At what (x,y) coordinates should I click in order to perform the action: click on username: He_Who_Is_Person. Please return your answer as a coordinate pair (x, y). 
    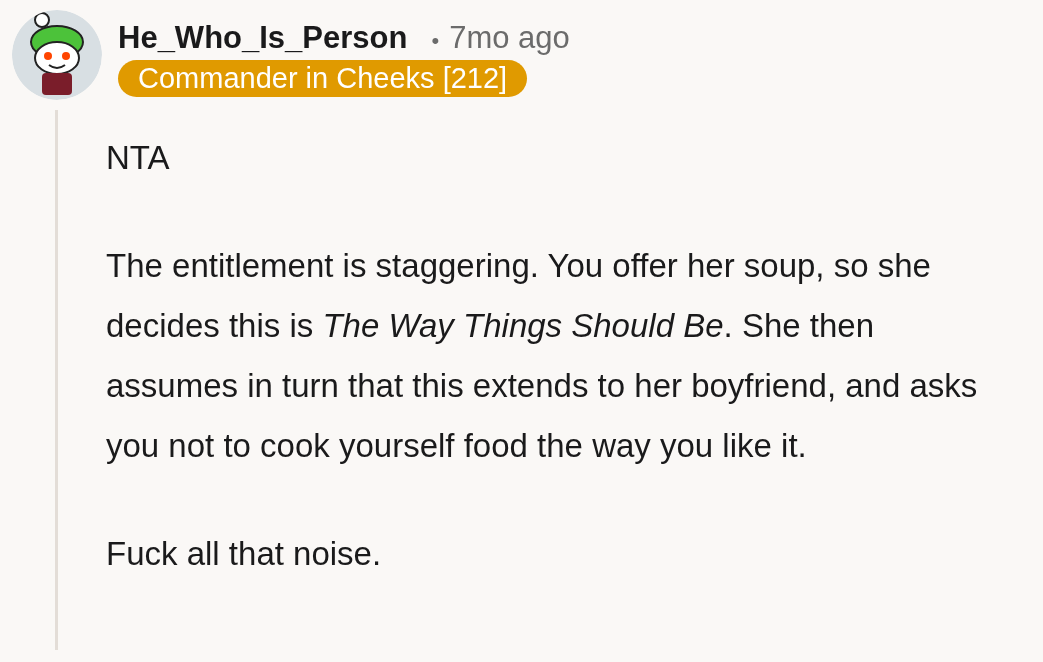
    Looking at the image, I should click on (263, 38).